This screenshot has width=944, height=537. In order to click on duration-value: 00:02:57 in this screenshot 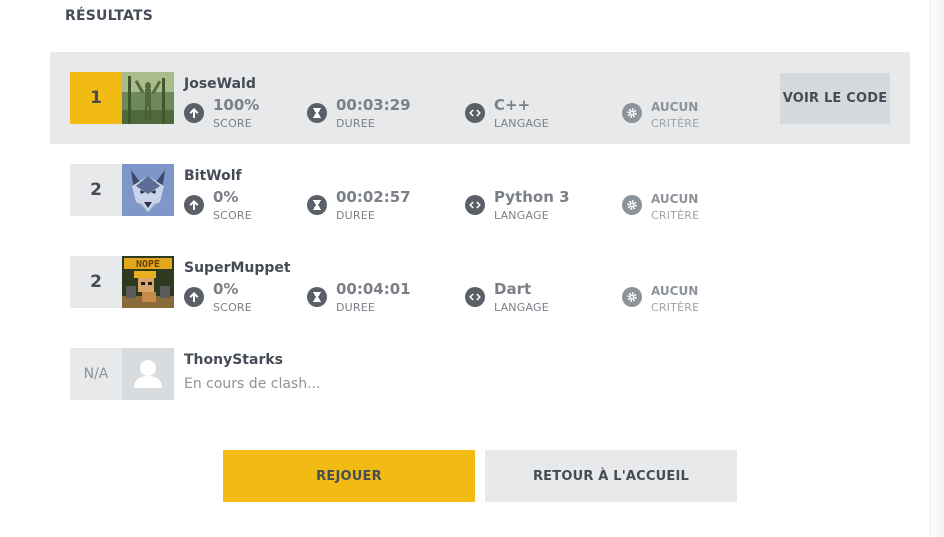, I will do `click(373, 197)`.